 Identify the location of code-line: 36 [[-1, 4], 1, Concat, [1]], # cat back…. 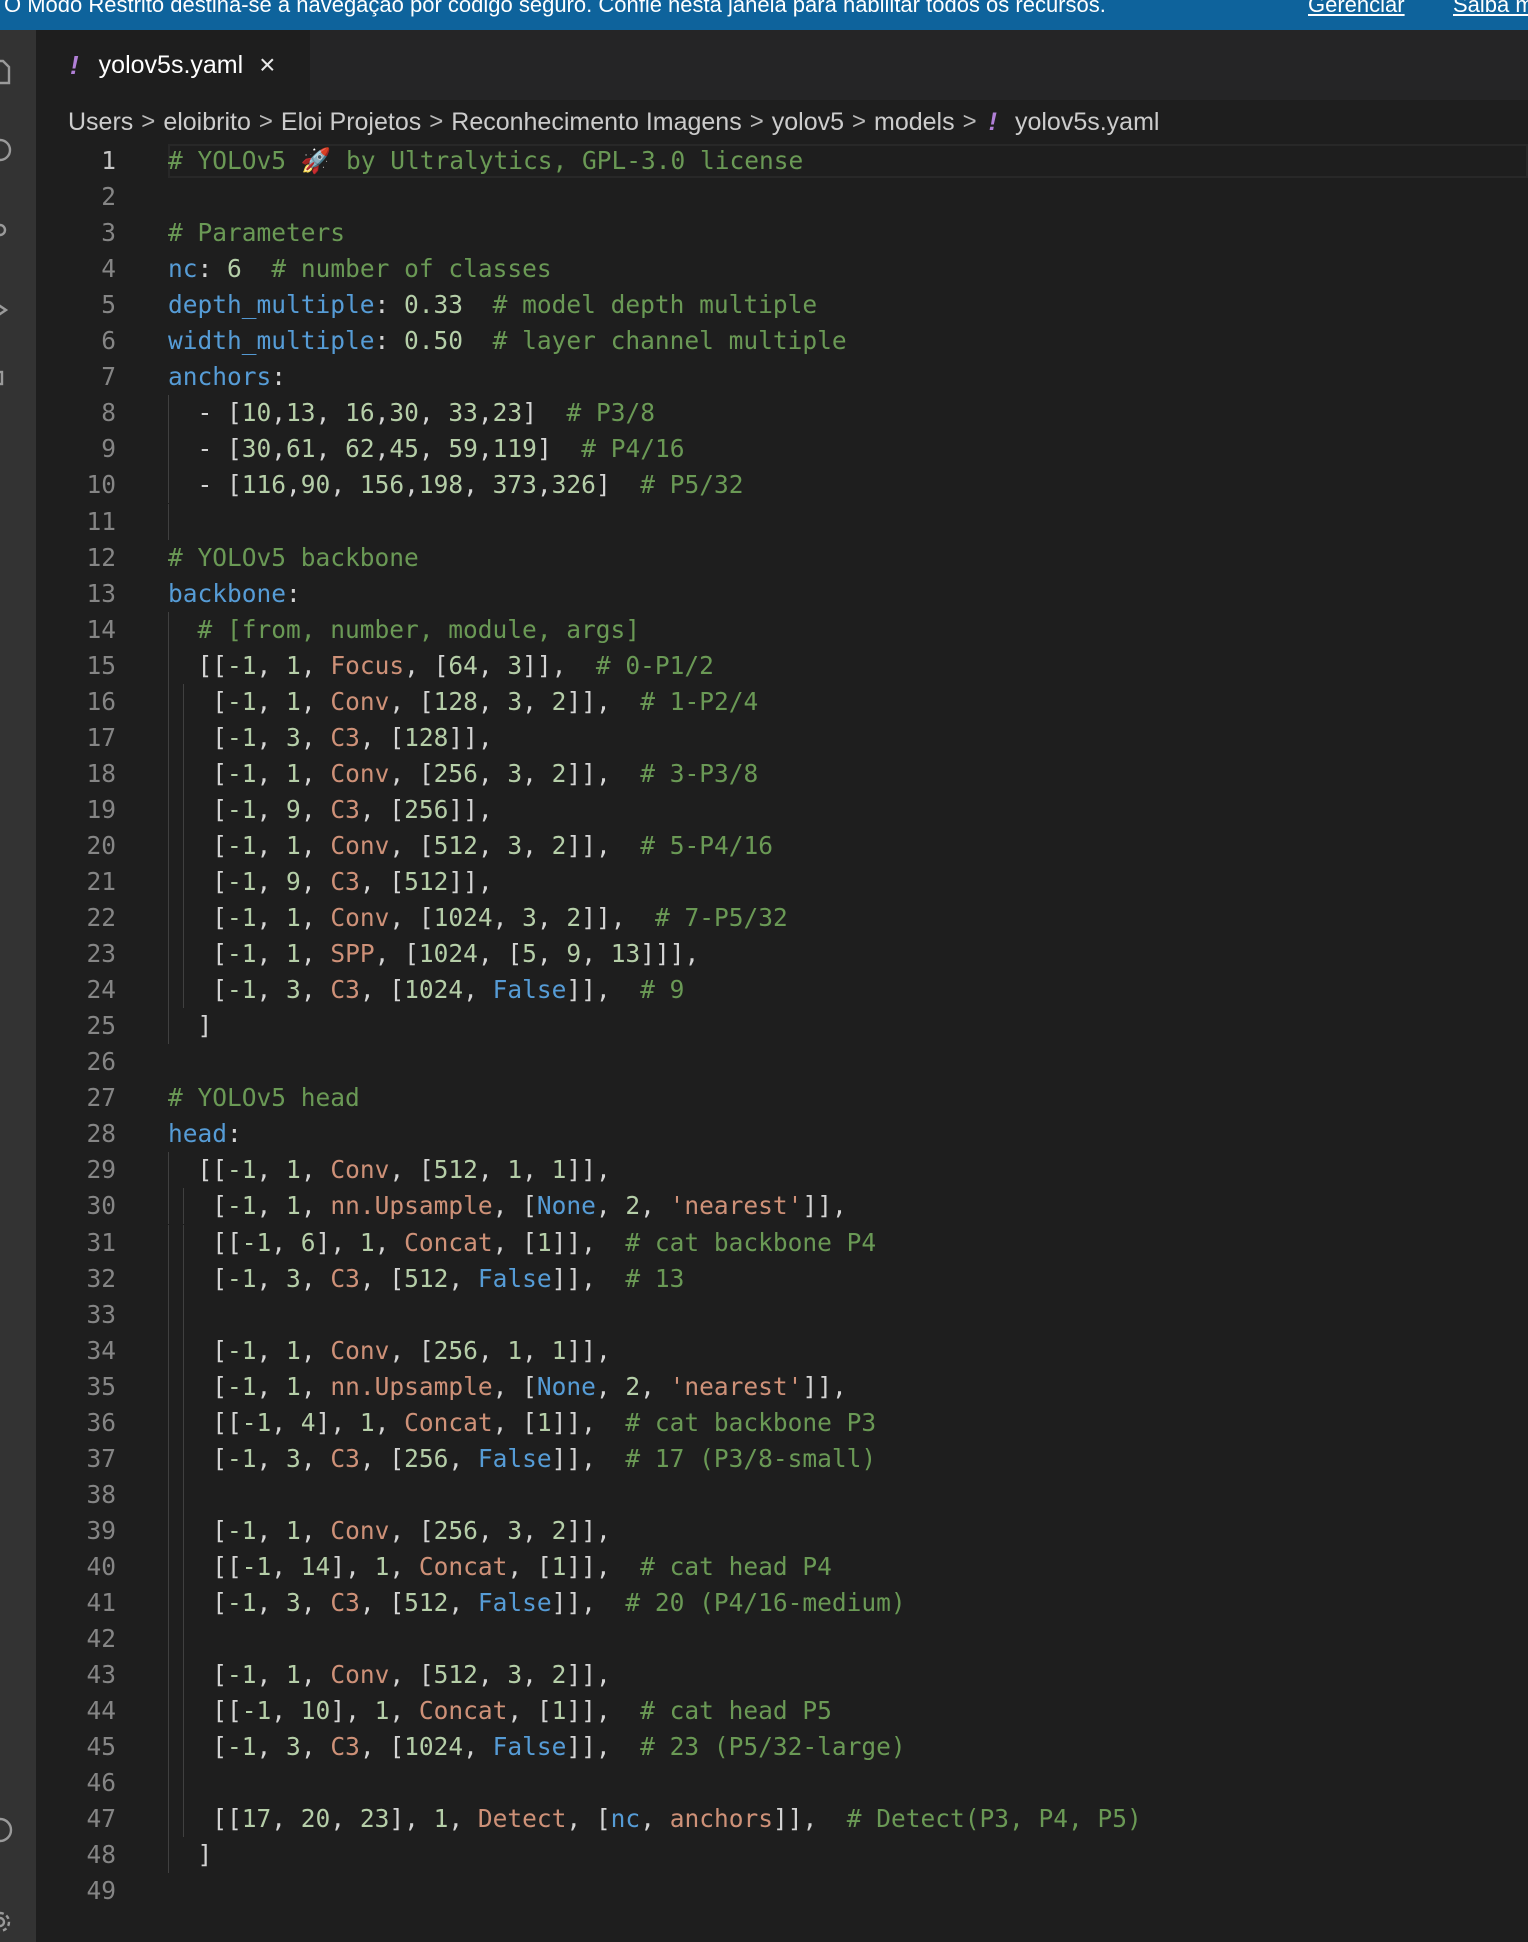
(782, 1422).